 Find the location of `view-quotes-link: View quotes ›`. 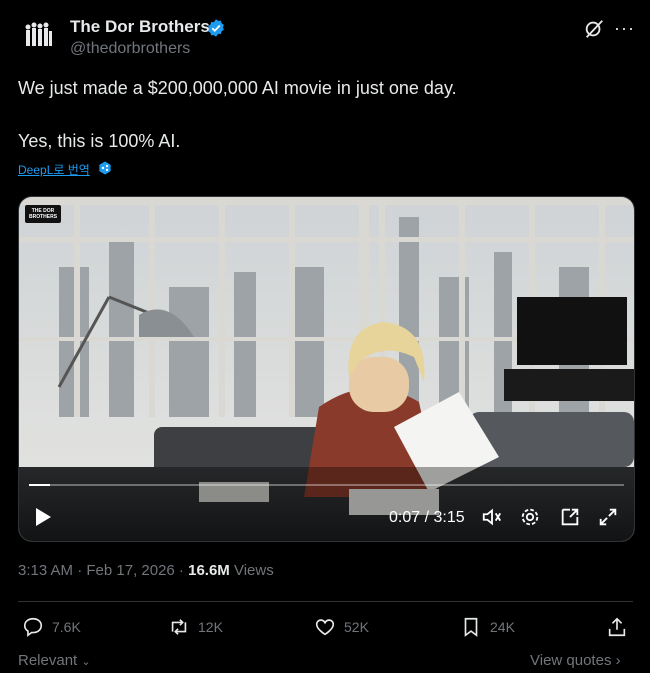

view-quotes-link: View quotes › is located at coordinates (575, 660).